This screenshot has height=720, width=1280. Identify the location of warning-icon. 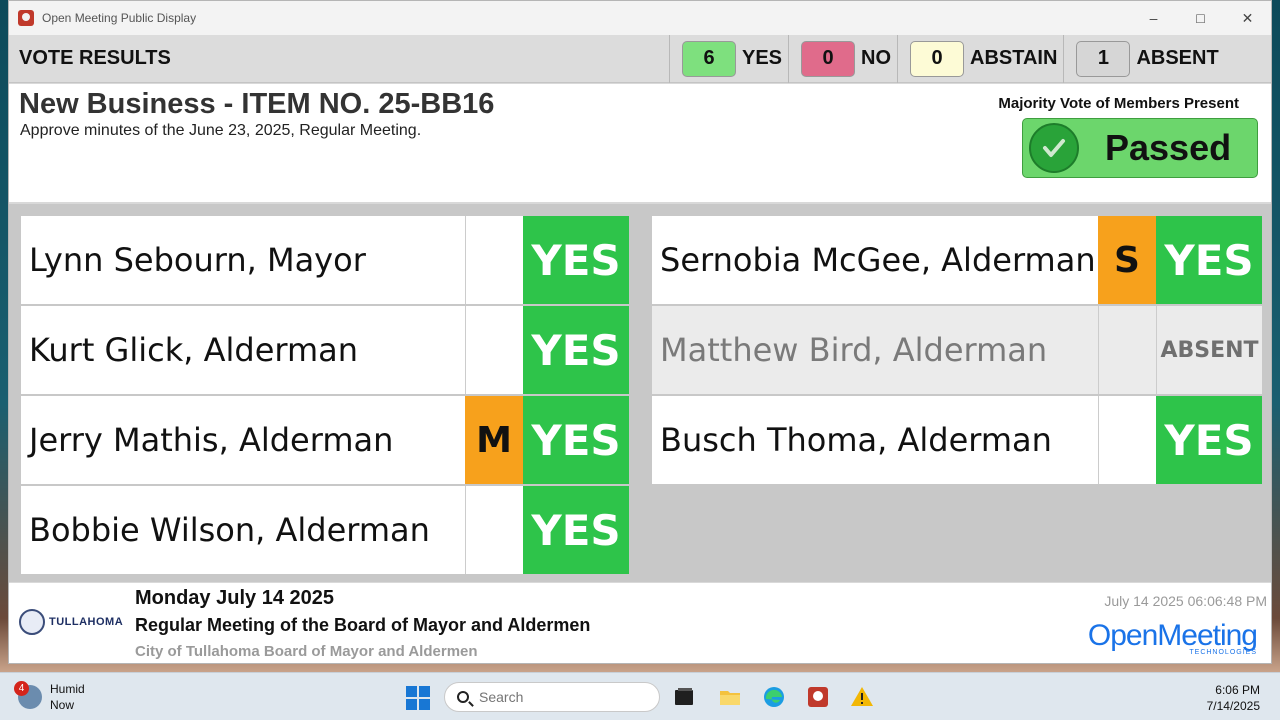
(862, 697).